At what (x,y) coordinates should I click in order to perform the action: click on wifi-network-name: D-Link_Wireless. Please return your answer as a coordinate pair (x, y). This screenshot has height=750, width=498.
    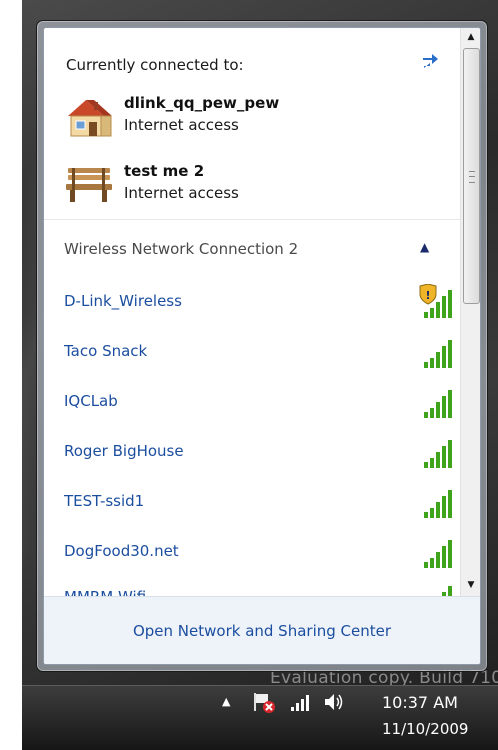
    Looking at the image, I should click on (123, 301).